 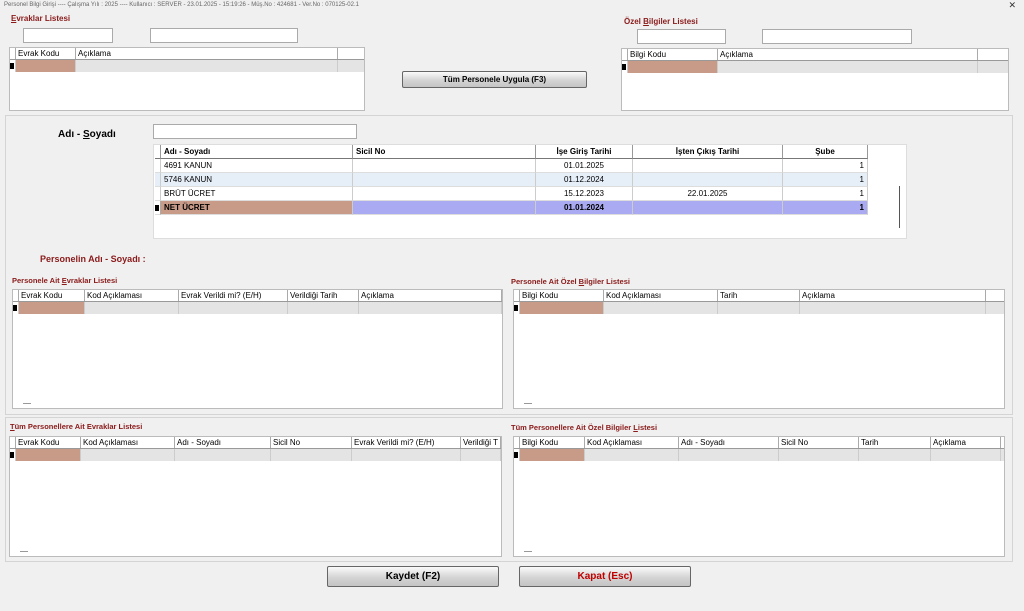 I want to click on table-cell: 01.01.2025, so click(x=584, y=166).